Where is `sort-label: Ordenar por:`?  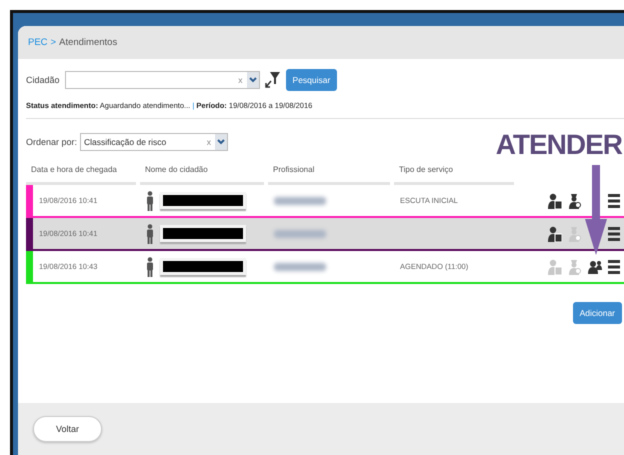 sort-label: Ordenar por: is located at coordinates (52, 142).